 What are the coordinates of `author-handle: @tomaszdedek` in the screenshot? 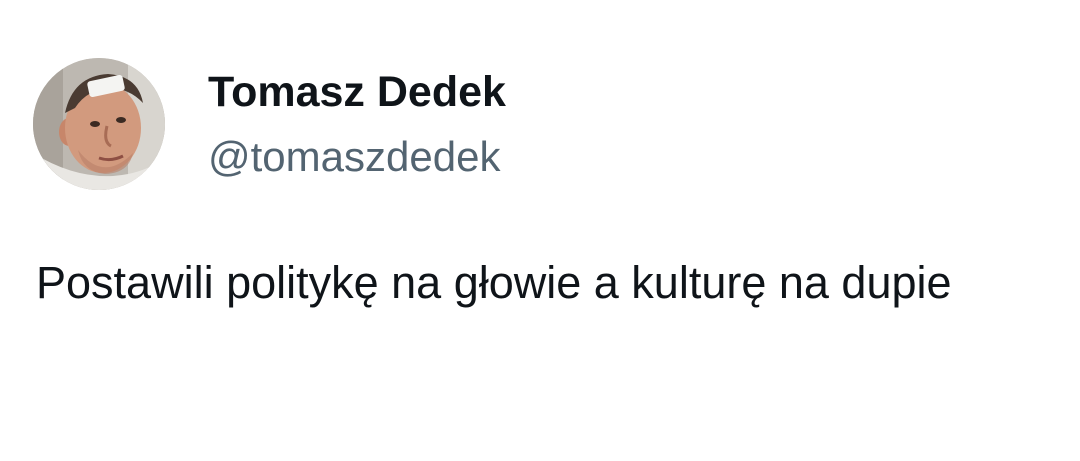 It's located at (354, 156).